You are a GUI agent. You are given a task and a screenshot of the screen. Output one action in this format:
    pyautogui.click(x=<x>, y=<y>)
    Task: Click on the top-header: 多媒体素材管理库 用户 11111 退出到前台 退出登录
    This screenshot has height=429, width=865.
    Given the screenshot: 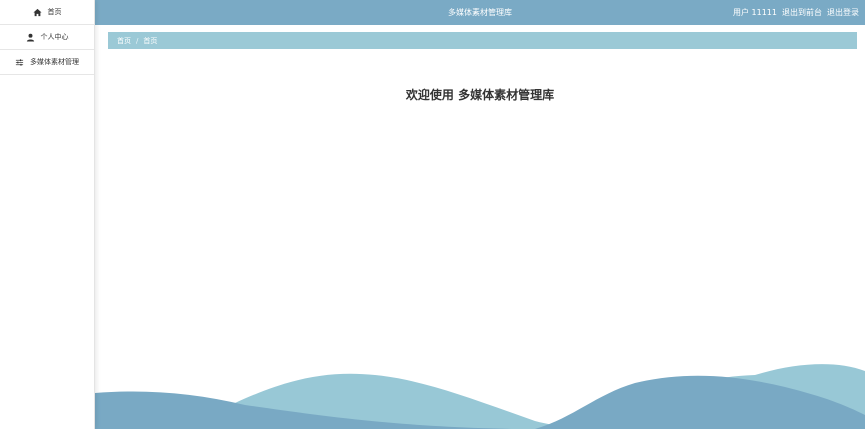 What is the action you would take?
    pyautogui.click(x=480, y=12)
    